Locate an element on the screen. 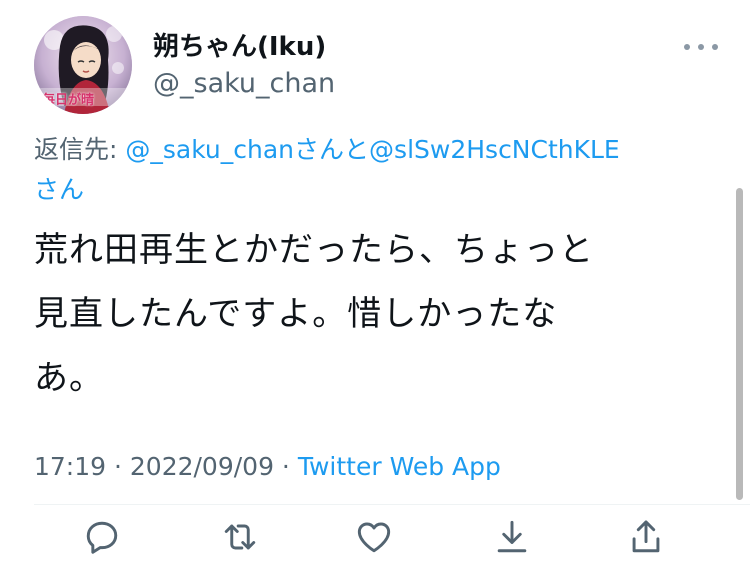 This screenshot has width=750, height=584. download-button is located at coordinates (512, 537).